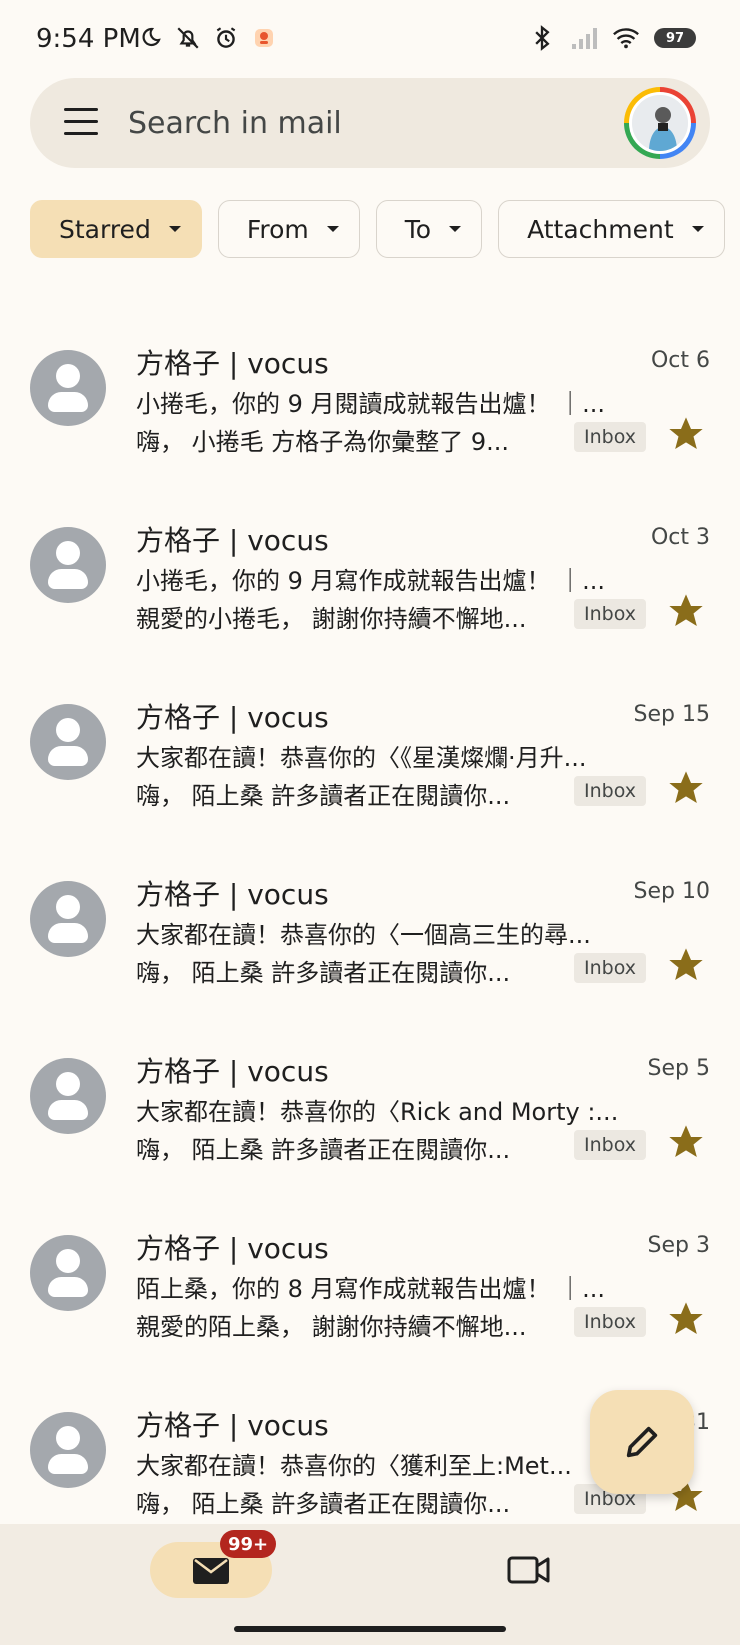 The height and width of the screenshot is (1645, 740). What do you see at coordinates (680, 537) in the screenshot?
I see `email-date: Oct 3` at bounding box center [680, 537].